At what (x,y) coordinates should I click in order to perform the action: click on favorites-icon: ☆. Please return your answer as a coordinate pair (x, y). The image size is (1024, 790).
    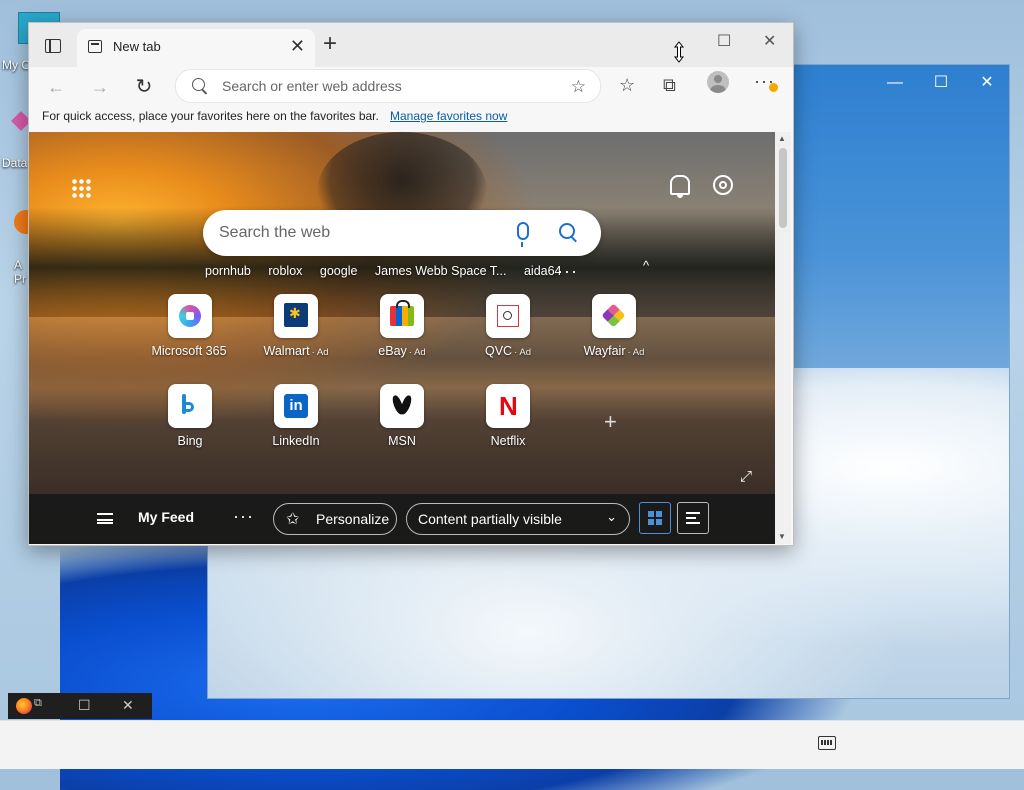
    Looking at the image, I should click on (627, 85).